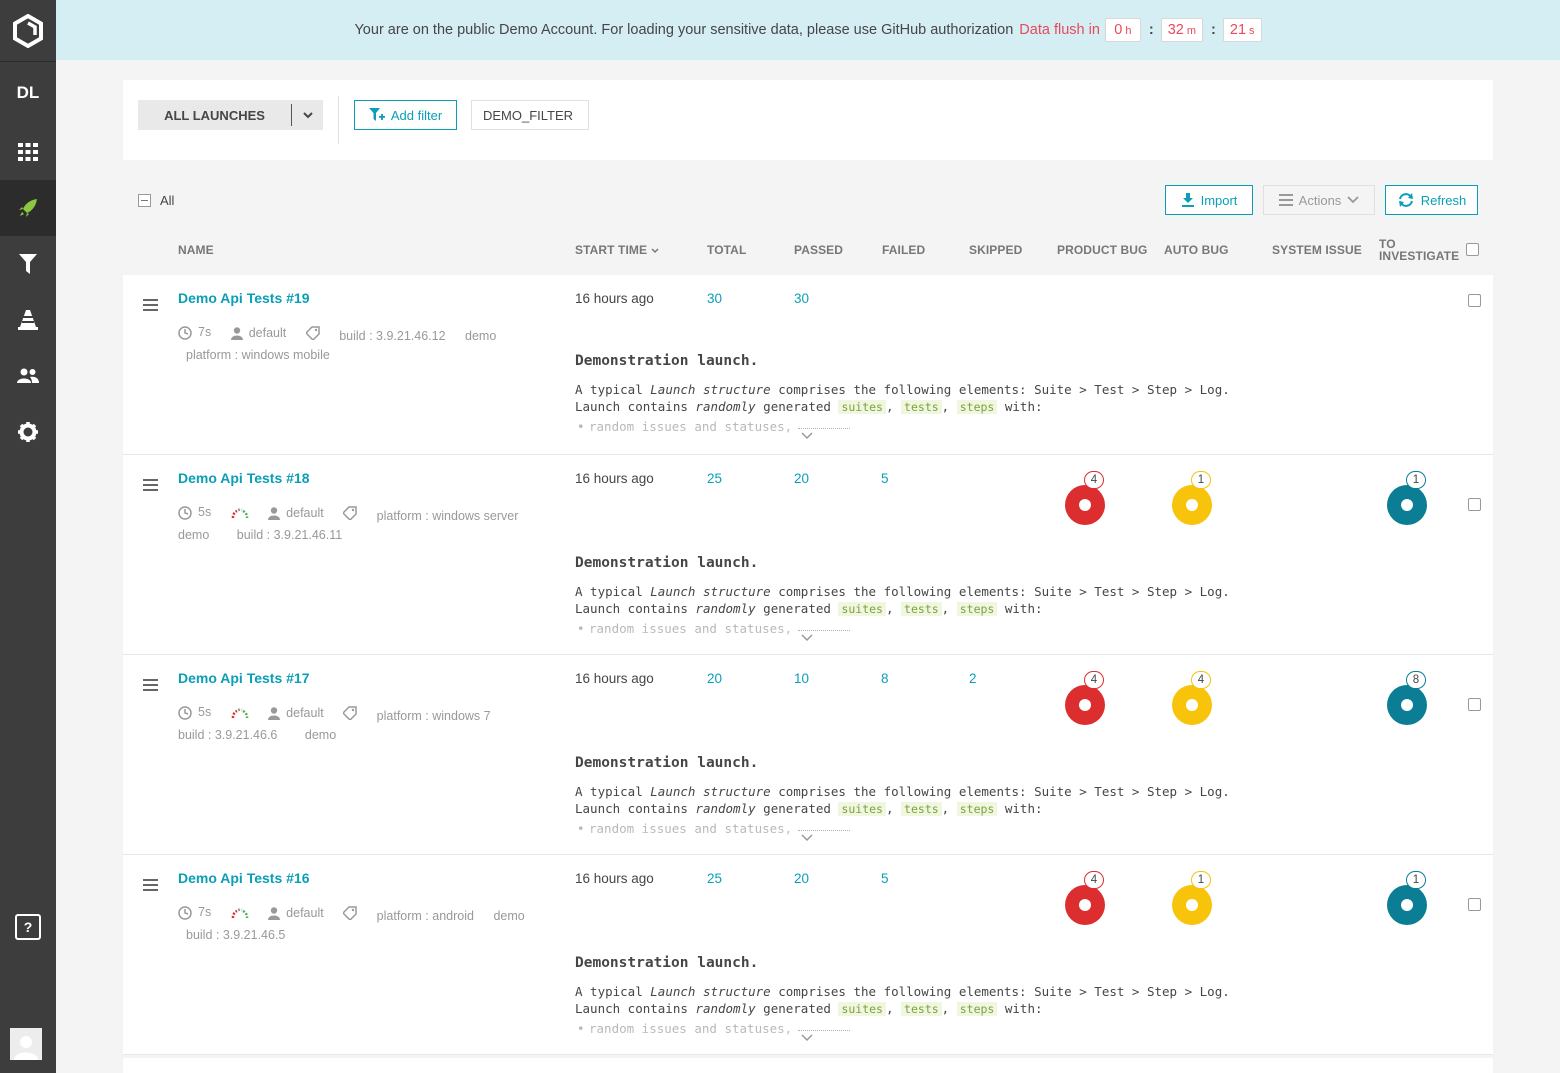  What do you see at coordinates (405, 115) in the screenshot?
I see `add-filter-button: Add filter` at bounding box center [405, 115].